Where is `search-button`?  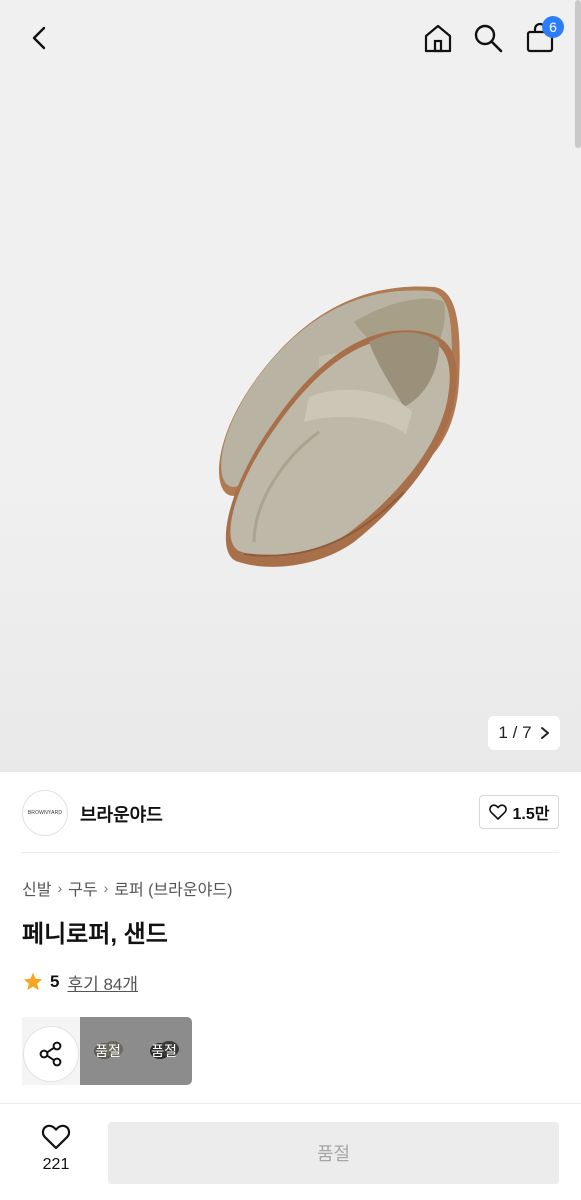 search-button is located at coordinates (488, 38).